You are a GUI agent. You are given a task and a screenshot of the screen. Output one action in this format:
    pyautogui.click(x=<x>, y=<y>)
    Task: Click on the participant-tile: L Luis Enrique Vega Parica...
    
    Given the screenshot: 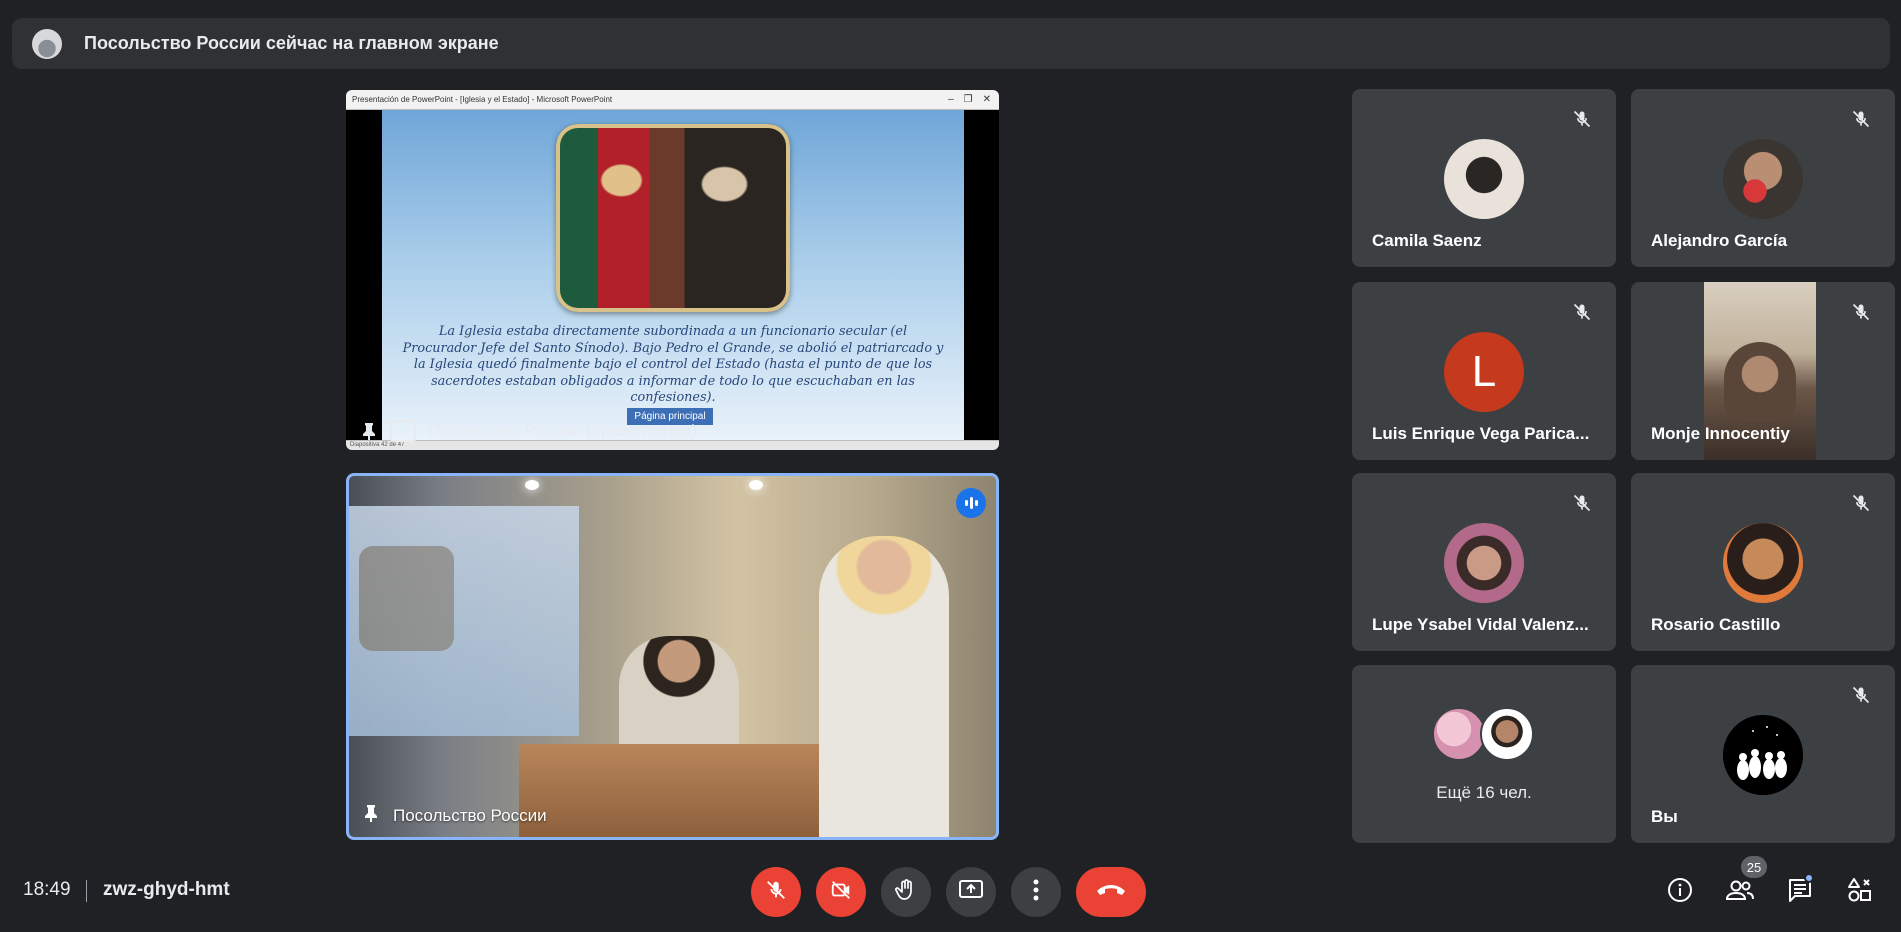 What is the action you would take?
    pyautogui.click(x=1484, y=371)
    